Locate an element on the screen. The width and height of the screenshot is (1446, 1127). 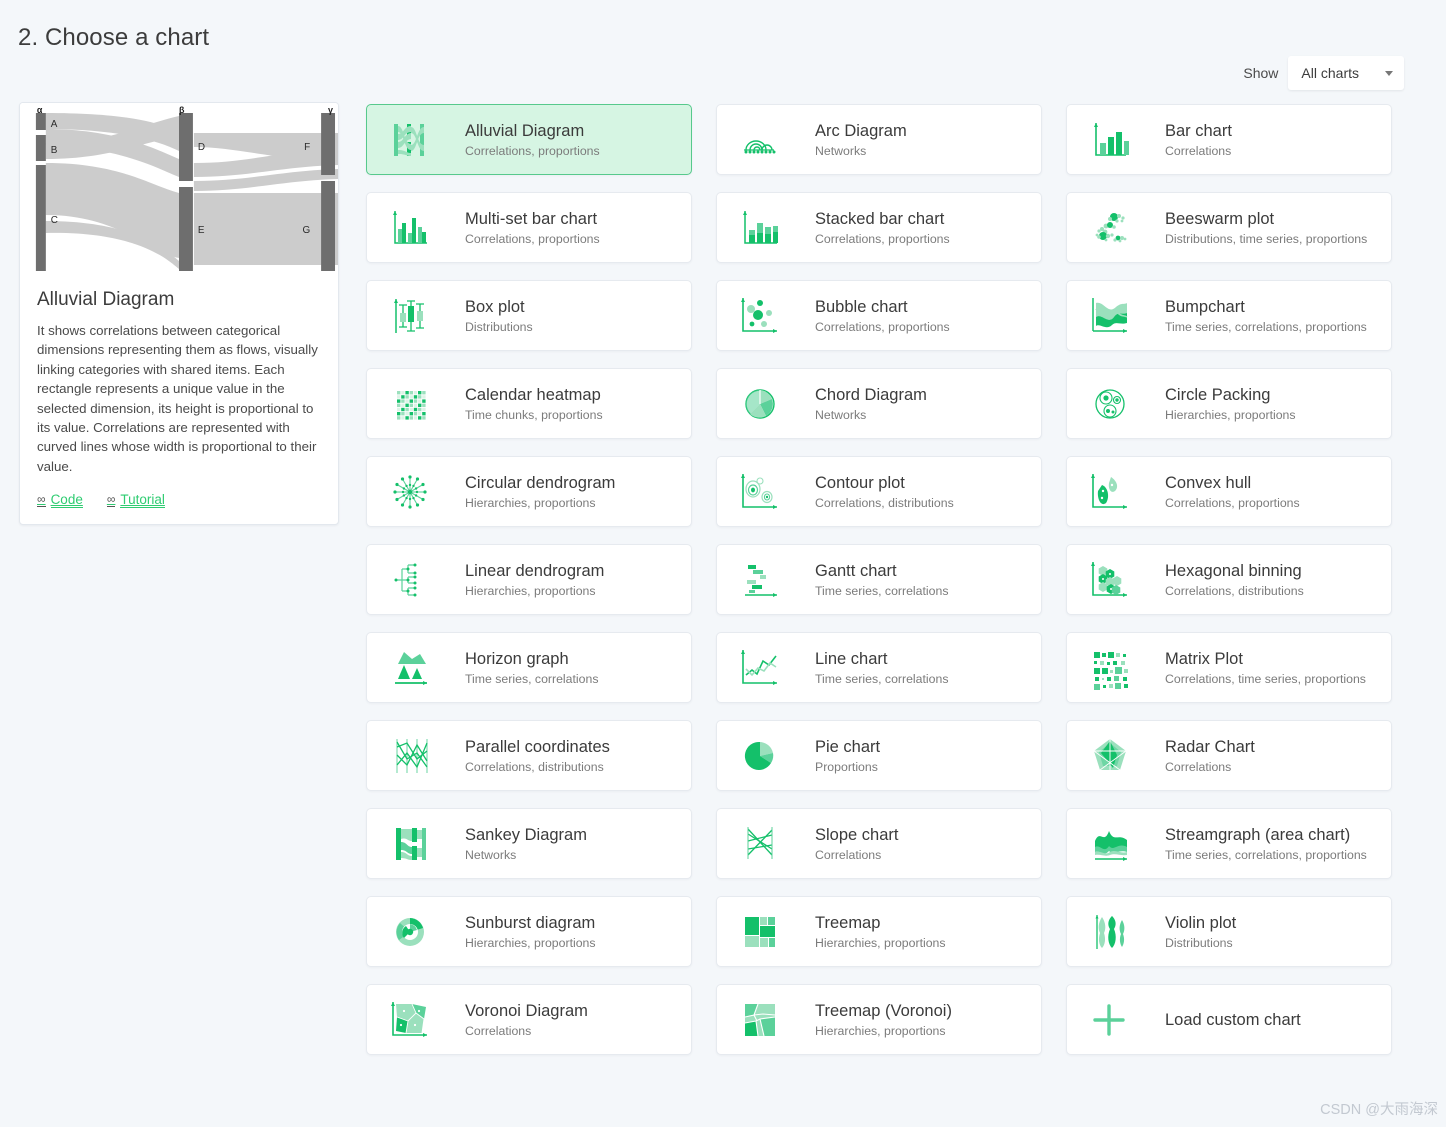
chart-card-convex-hull: Convex hull Correlations, proportions is located at coordinates (1229, 491).